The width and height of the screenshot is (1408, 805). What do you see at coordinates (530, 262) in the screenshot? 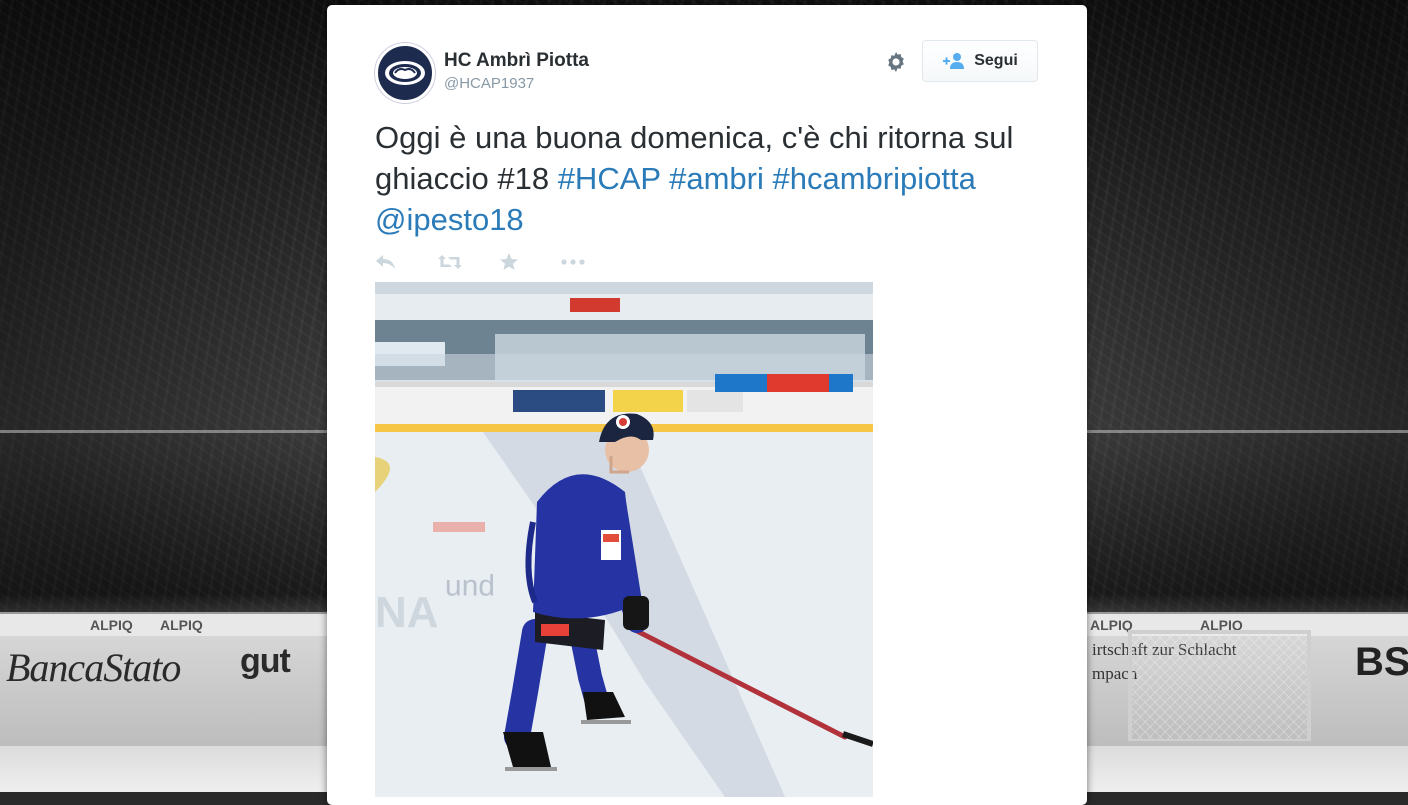
I see `favorite-button` at bounding box center [530, 262].